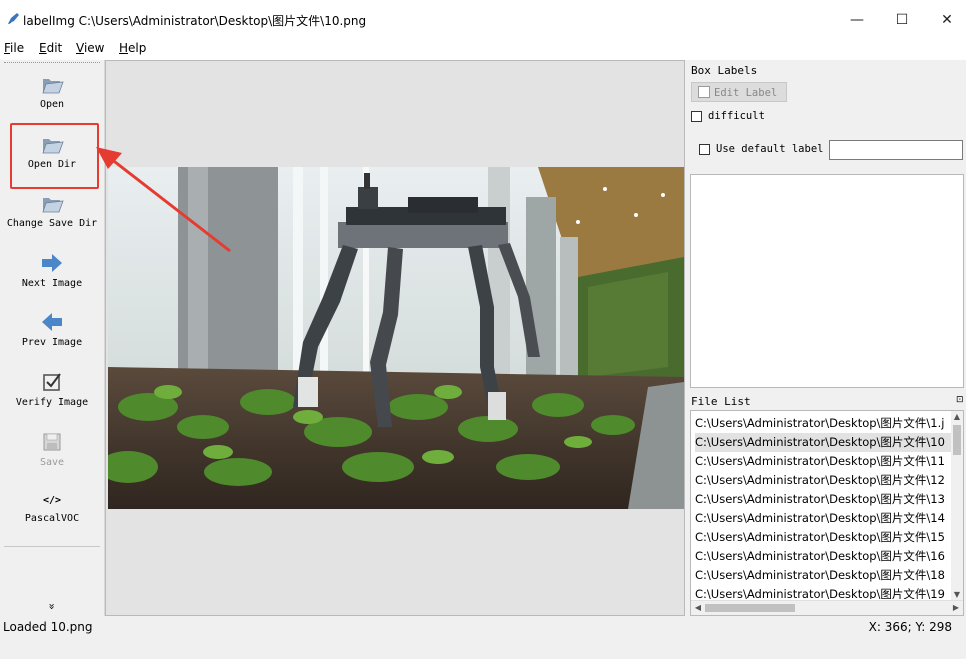 The height and width of the screenshot is (659, 966). Describe the element at coordinates (957, 417) in the screenshot. I see `scroll-up-icon: ▲` at that location.